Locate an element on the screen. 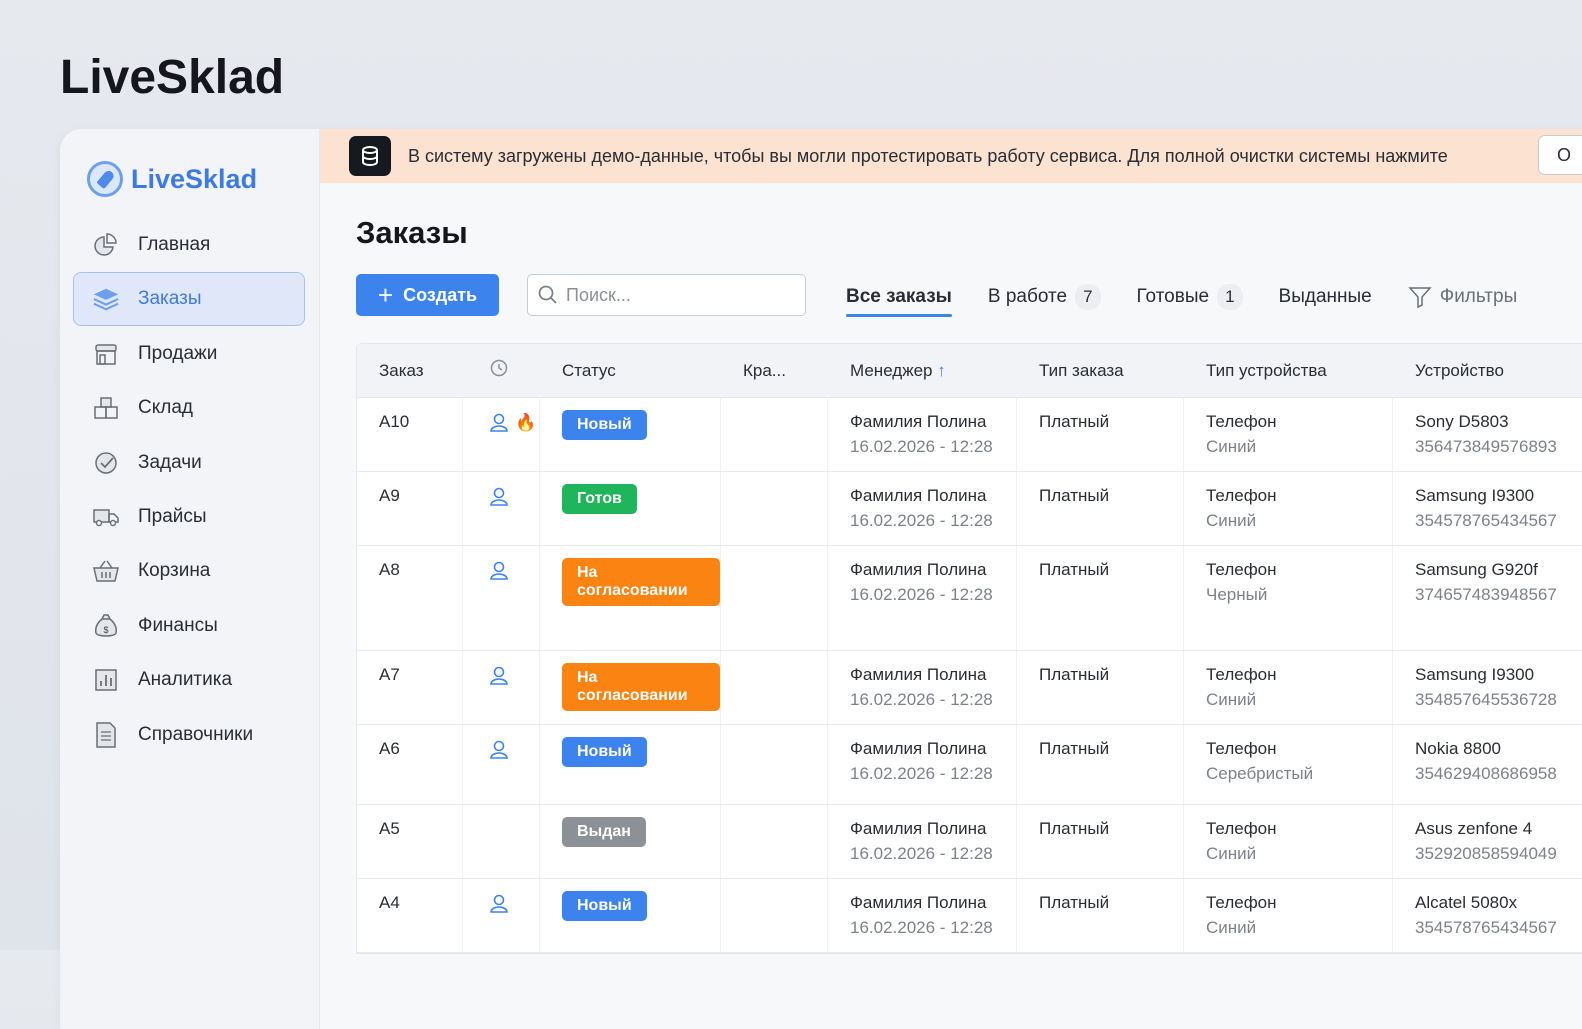 This screenshot has height=1029, width=1582. sidebar-item-7: $ Финансы is located at coordinates (189, 626).